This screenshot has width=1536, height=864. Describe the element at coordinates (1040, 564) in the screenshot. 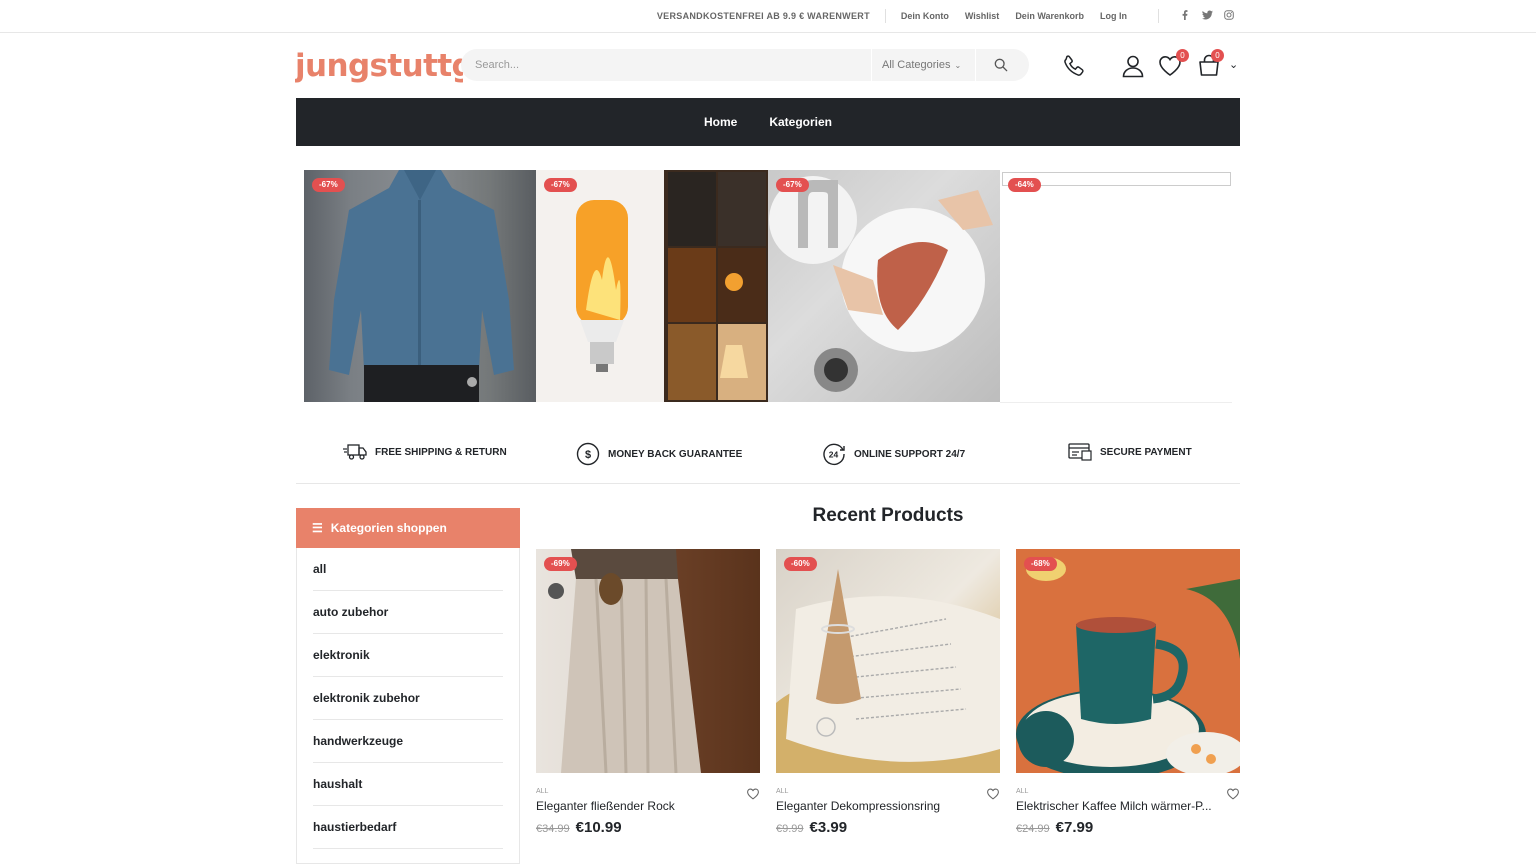

I see `discount-badge: -68%` at that location.